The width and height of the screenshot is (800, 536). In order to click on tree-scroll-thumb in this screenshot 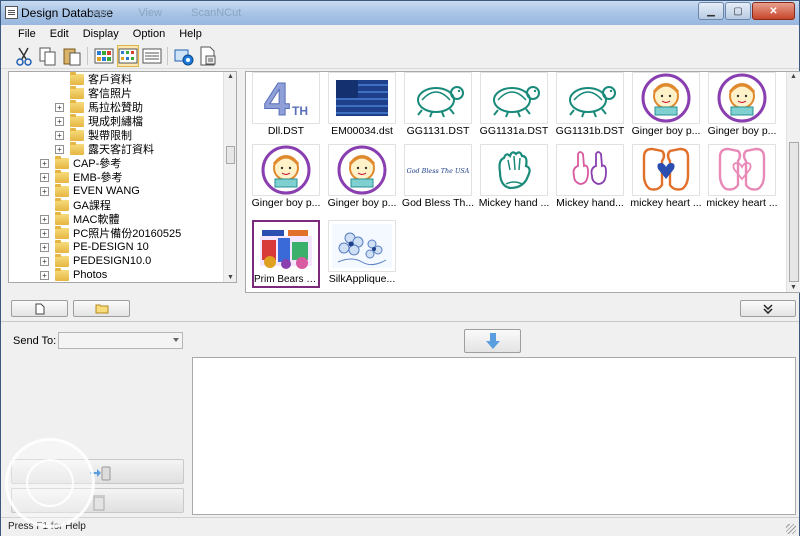, I will do `click(230, 155)`.